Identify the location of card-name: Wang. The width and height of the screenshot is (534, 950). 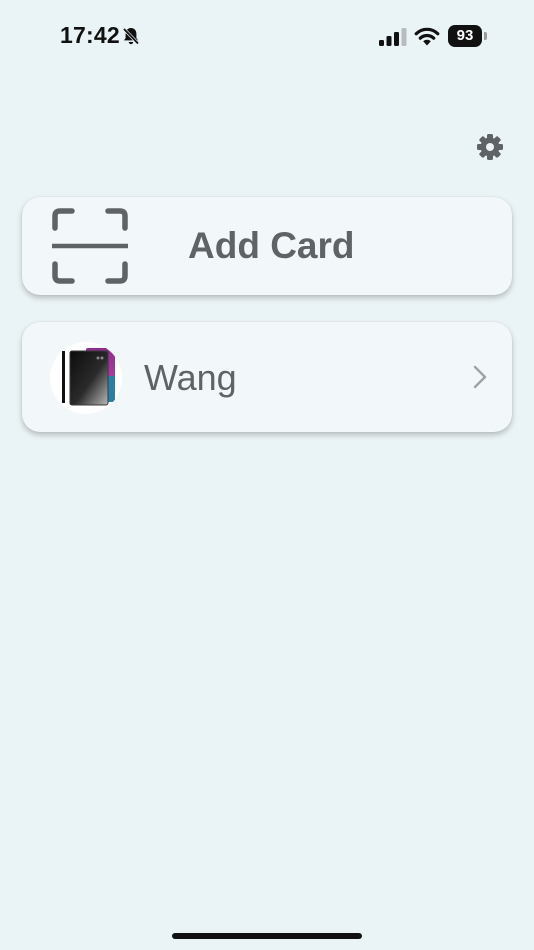
(190, 377).